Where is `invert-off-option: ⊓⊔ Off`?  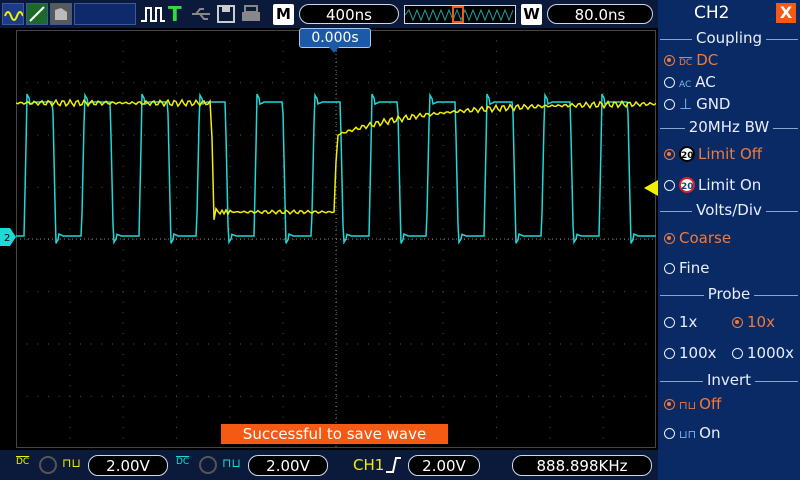
invert-off-option: ⊓⊔ Off is located at coordinates (692, 405).